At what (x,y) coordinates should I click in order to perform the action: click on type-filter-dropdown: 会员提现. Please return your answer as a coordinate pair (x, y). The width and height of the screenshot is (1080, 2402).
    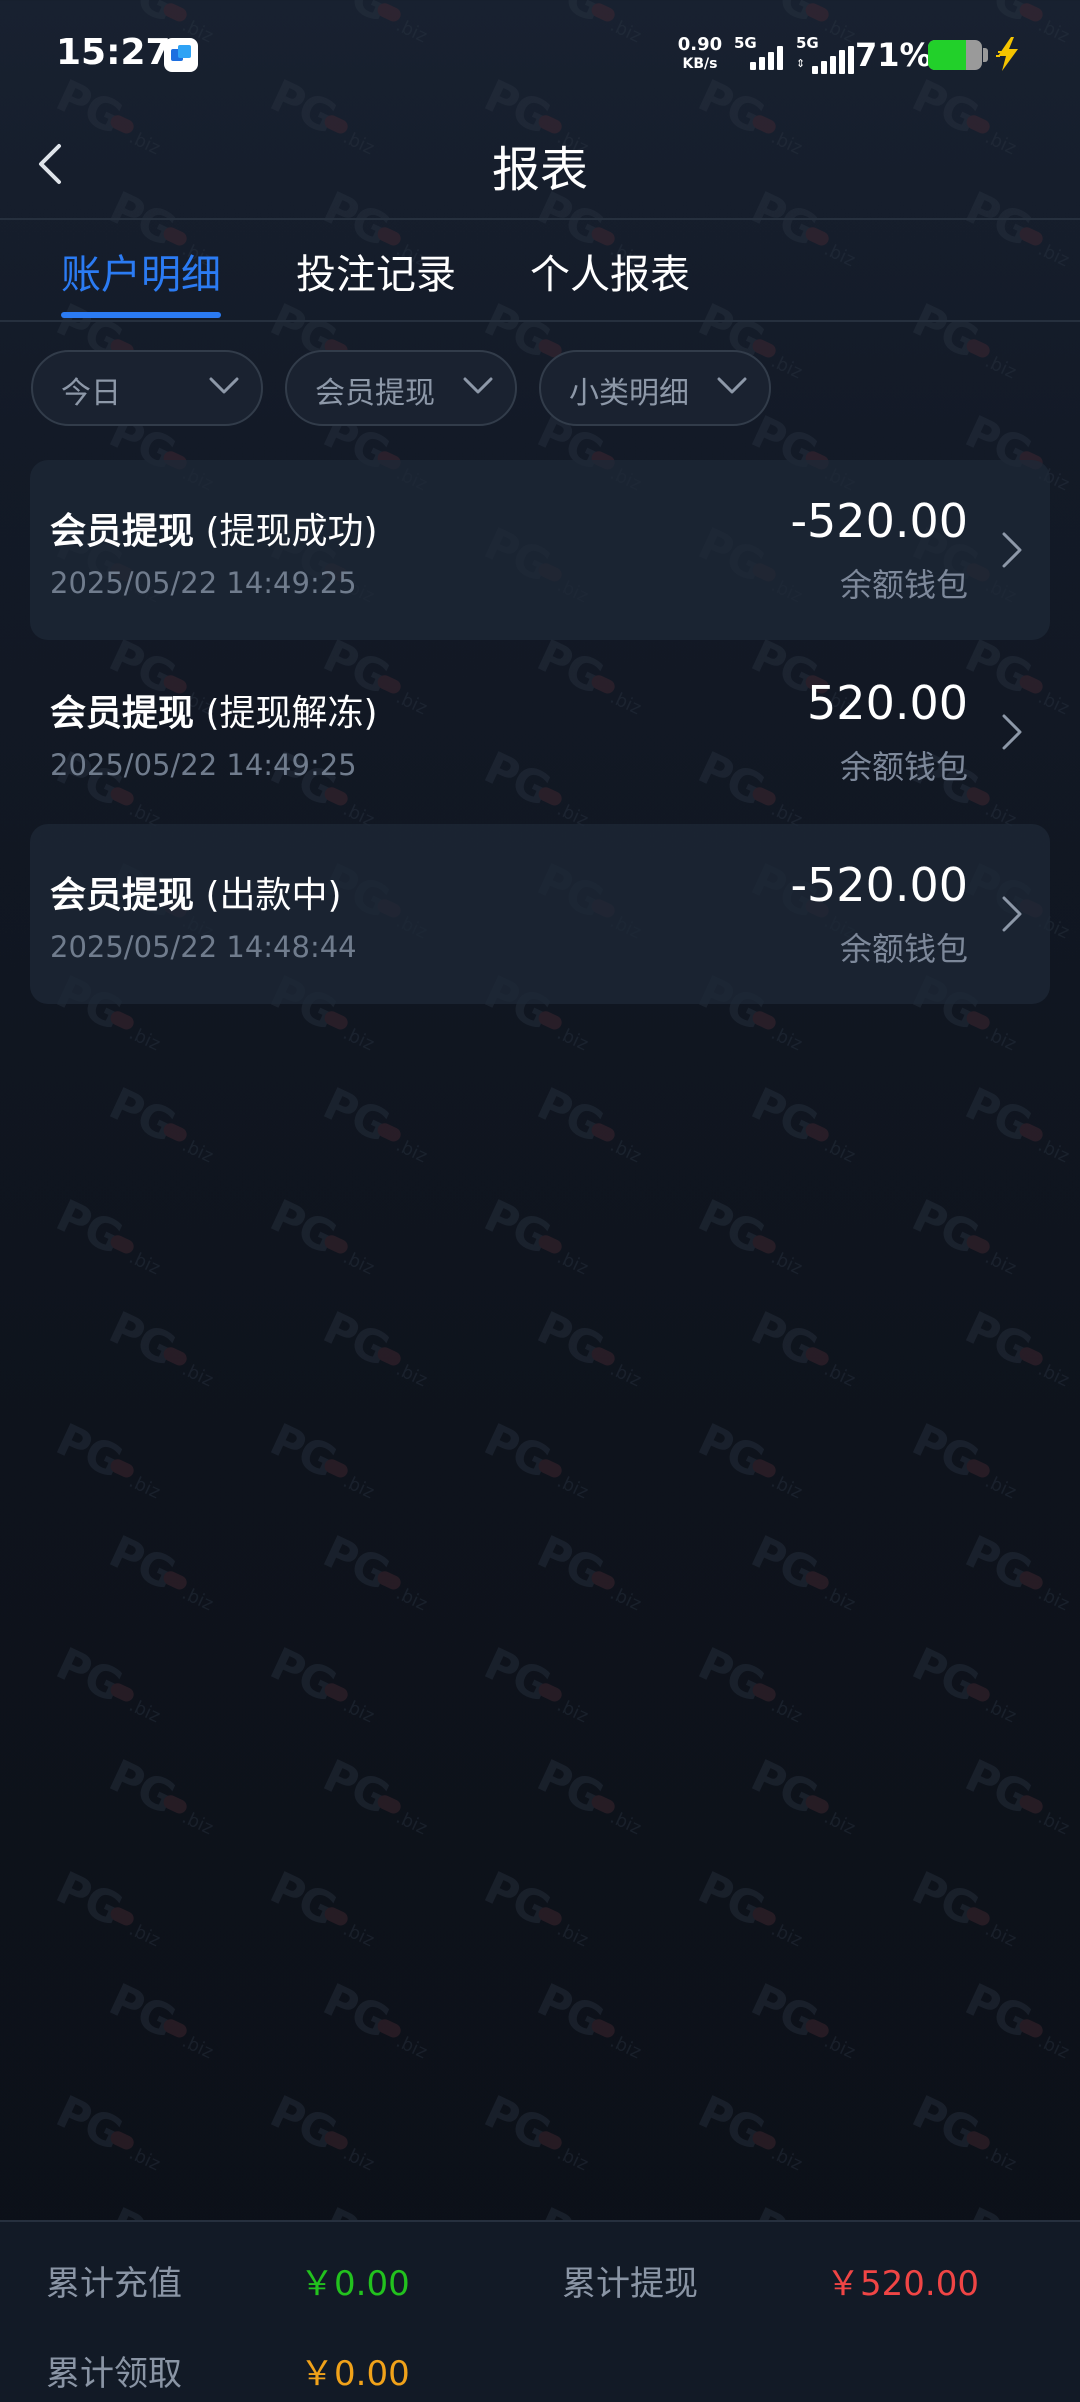
    Looking at the image, I should click on (401, 388).